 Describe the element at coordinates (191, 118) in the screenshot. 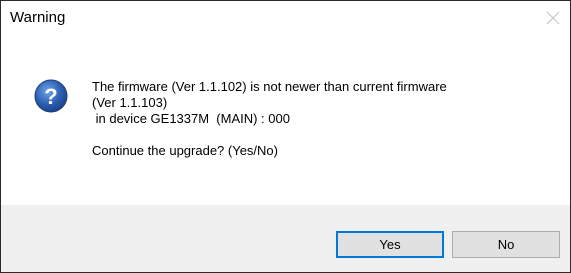

I see `message-line-3: in device GE1337M (MAIN) : 000` at that location.